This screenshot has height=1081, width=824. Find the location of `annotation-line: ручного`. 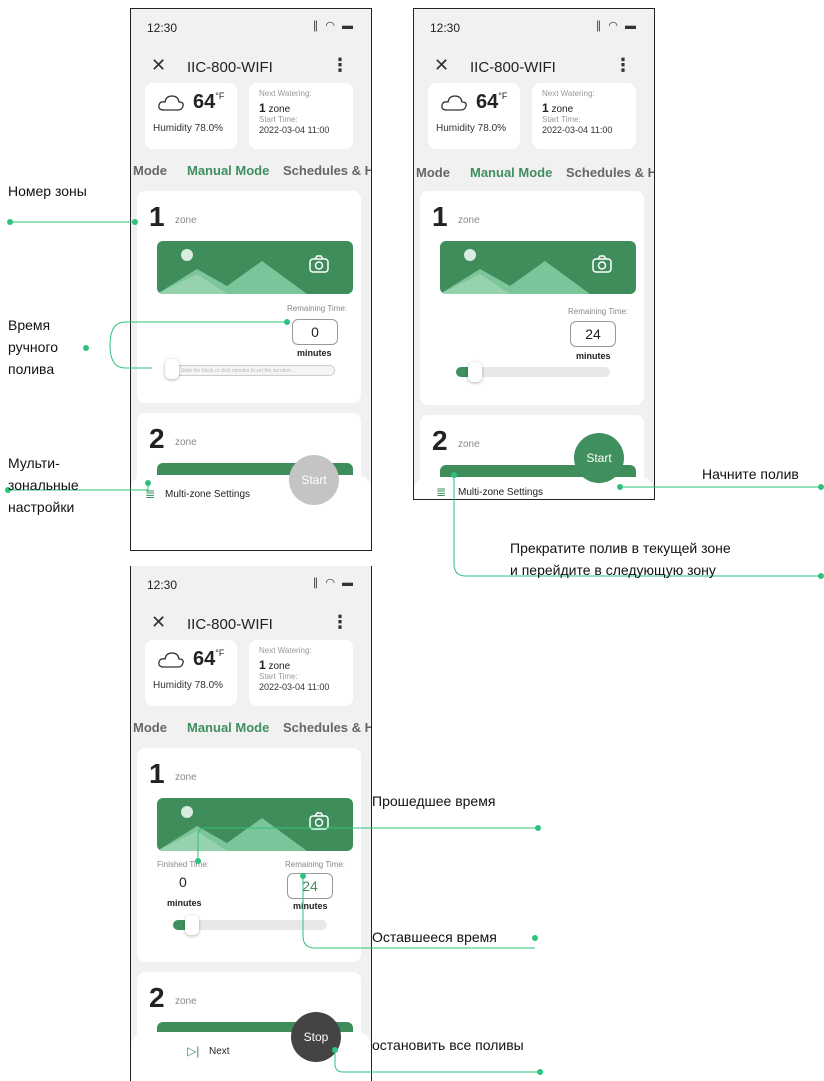

annotation-line: ручного is located at coordinates (33, 347).